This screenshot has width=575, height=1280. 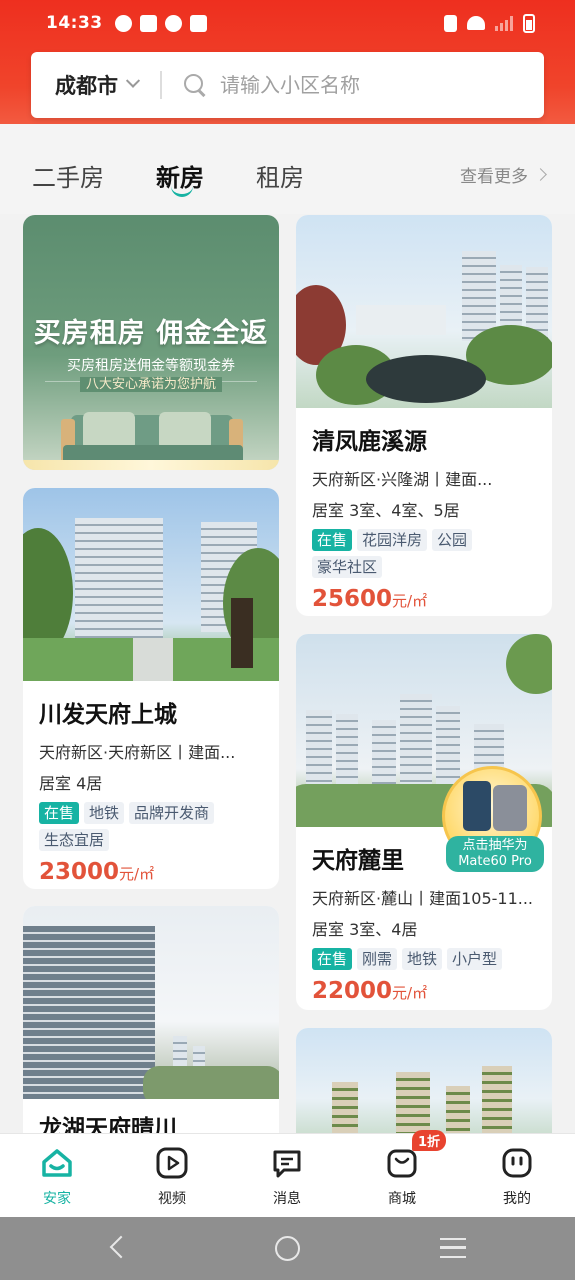 I want to click on system-nav-bar, so click(x=287, y=1248).